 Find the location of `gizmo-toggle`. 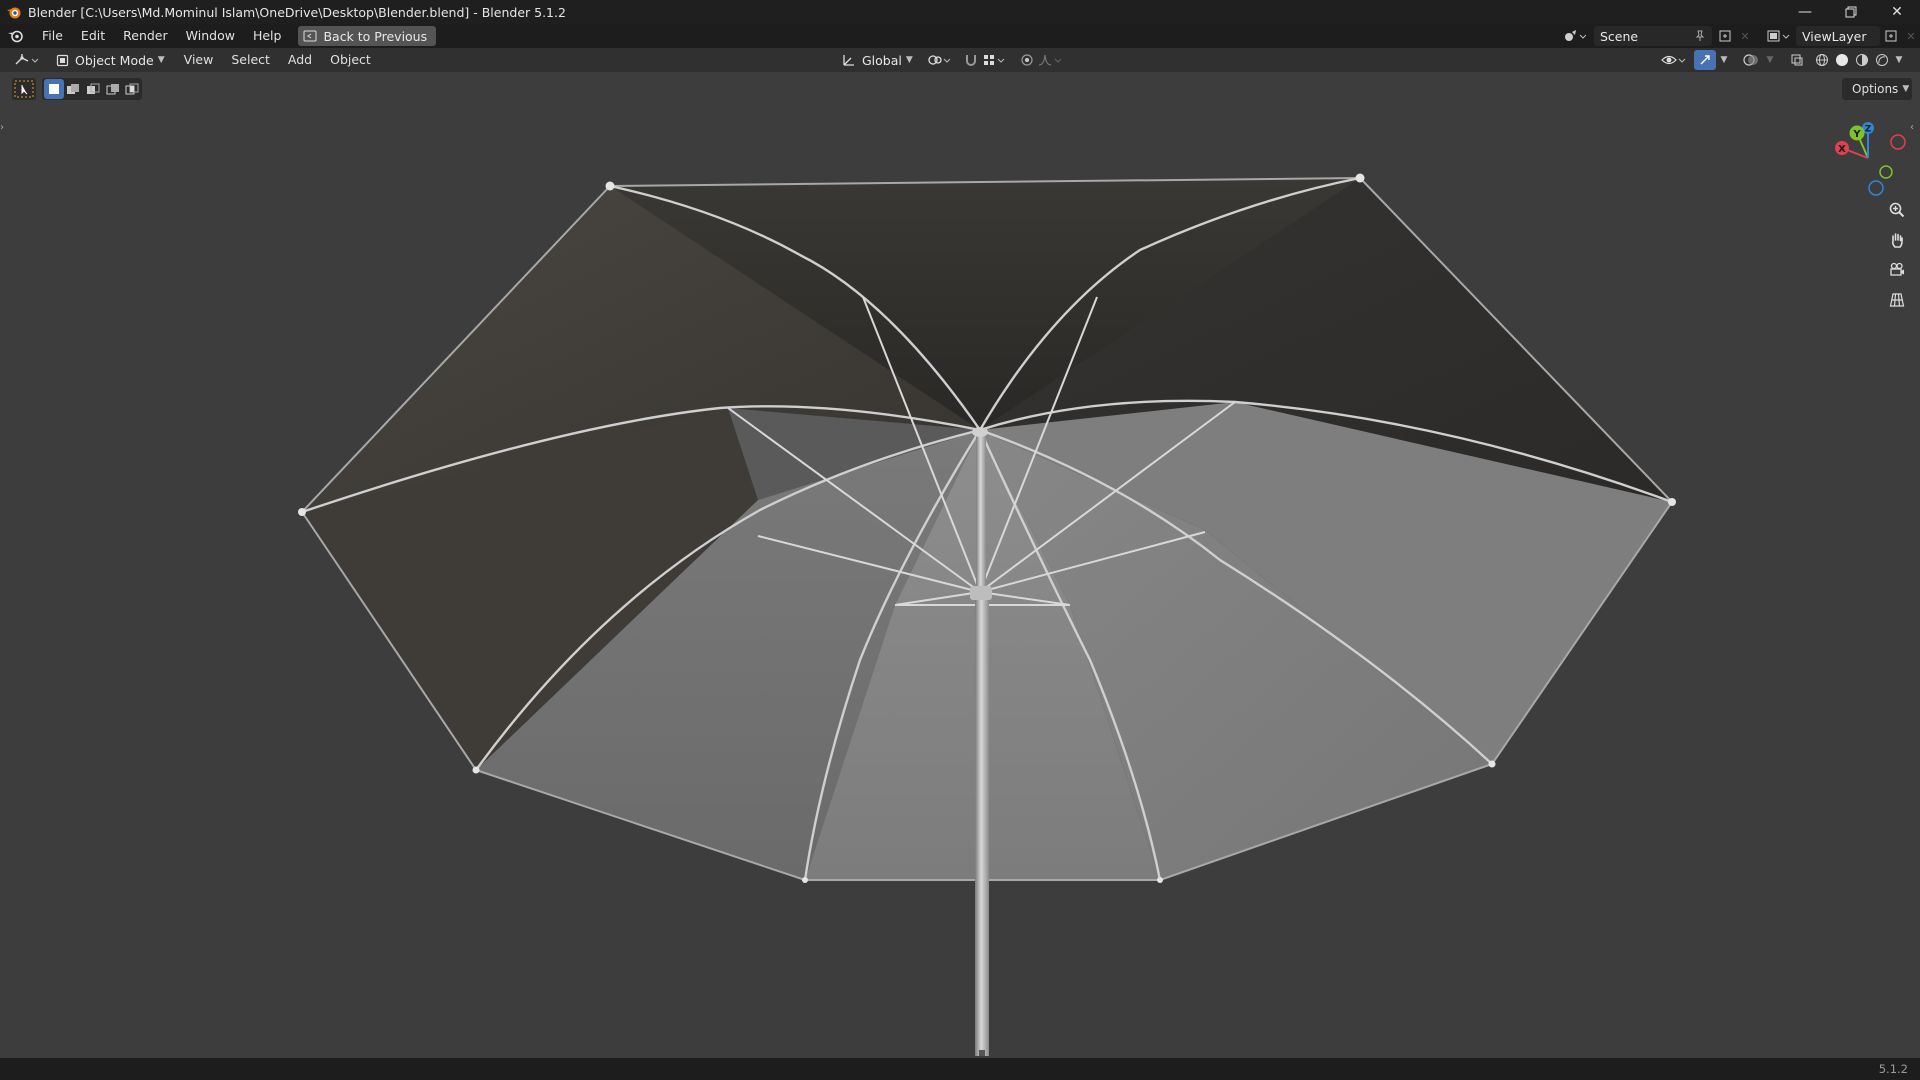

gizmo-toggle is located at coordinates (1705, 60).